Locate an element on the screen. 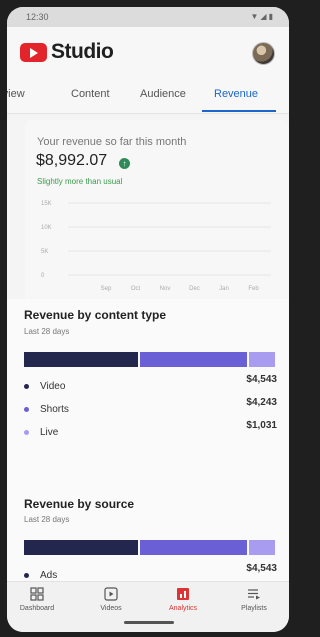 This screenshot has height=637, width=320. video-icon is located at coordinates (111, 594).